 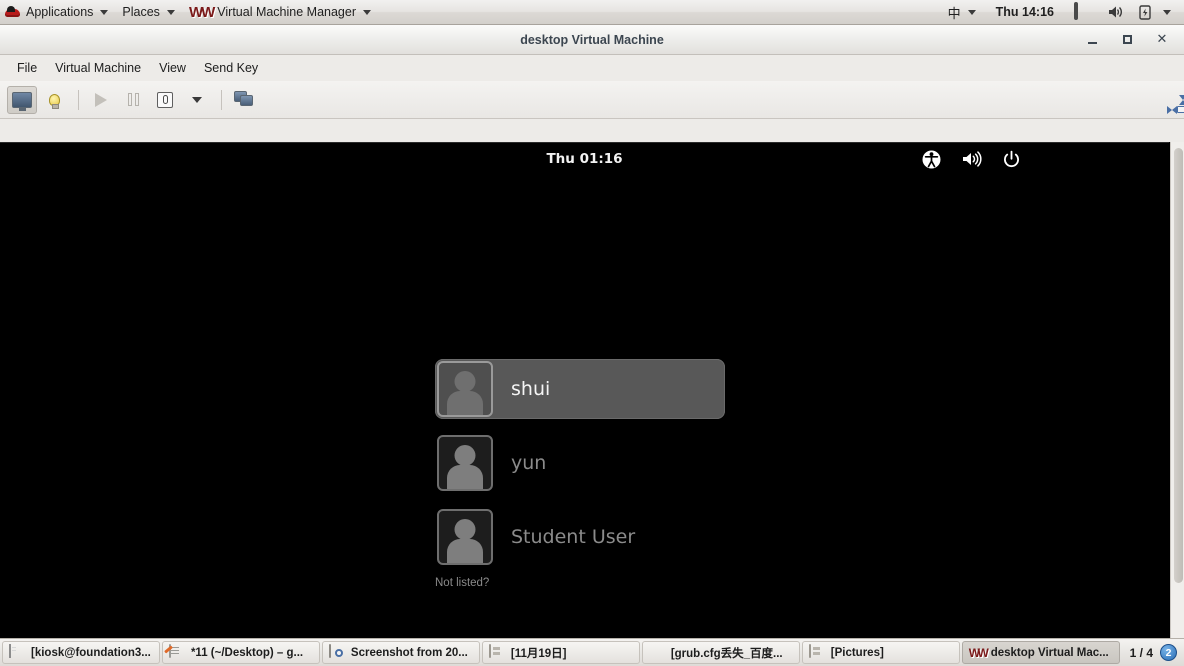 What do you see at coordinates (98, 68) in the screenshot?
I see `menu-virtual-machine: Virtual Machine` at bounding box center [98, 68].